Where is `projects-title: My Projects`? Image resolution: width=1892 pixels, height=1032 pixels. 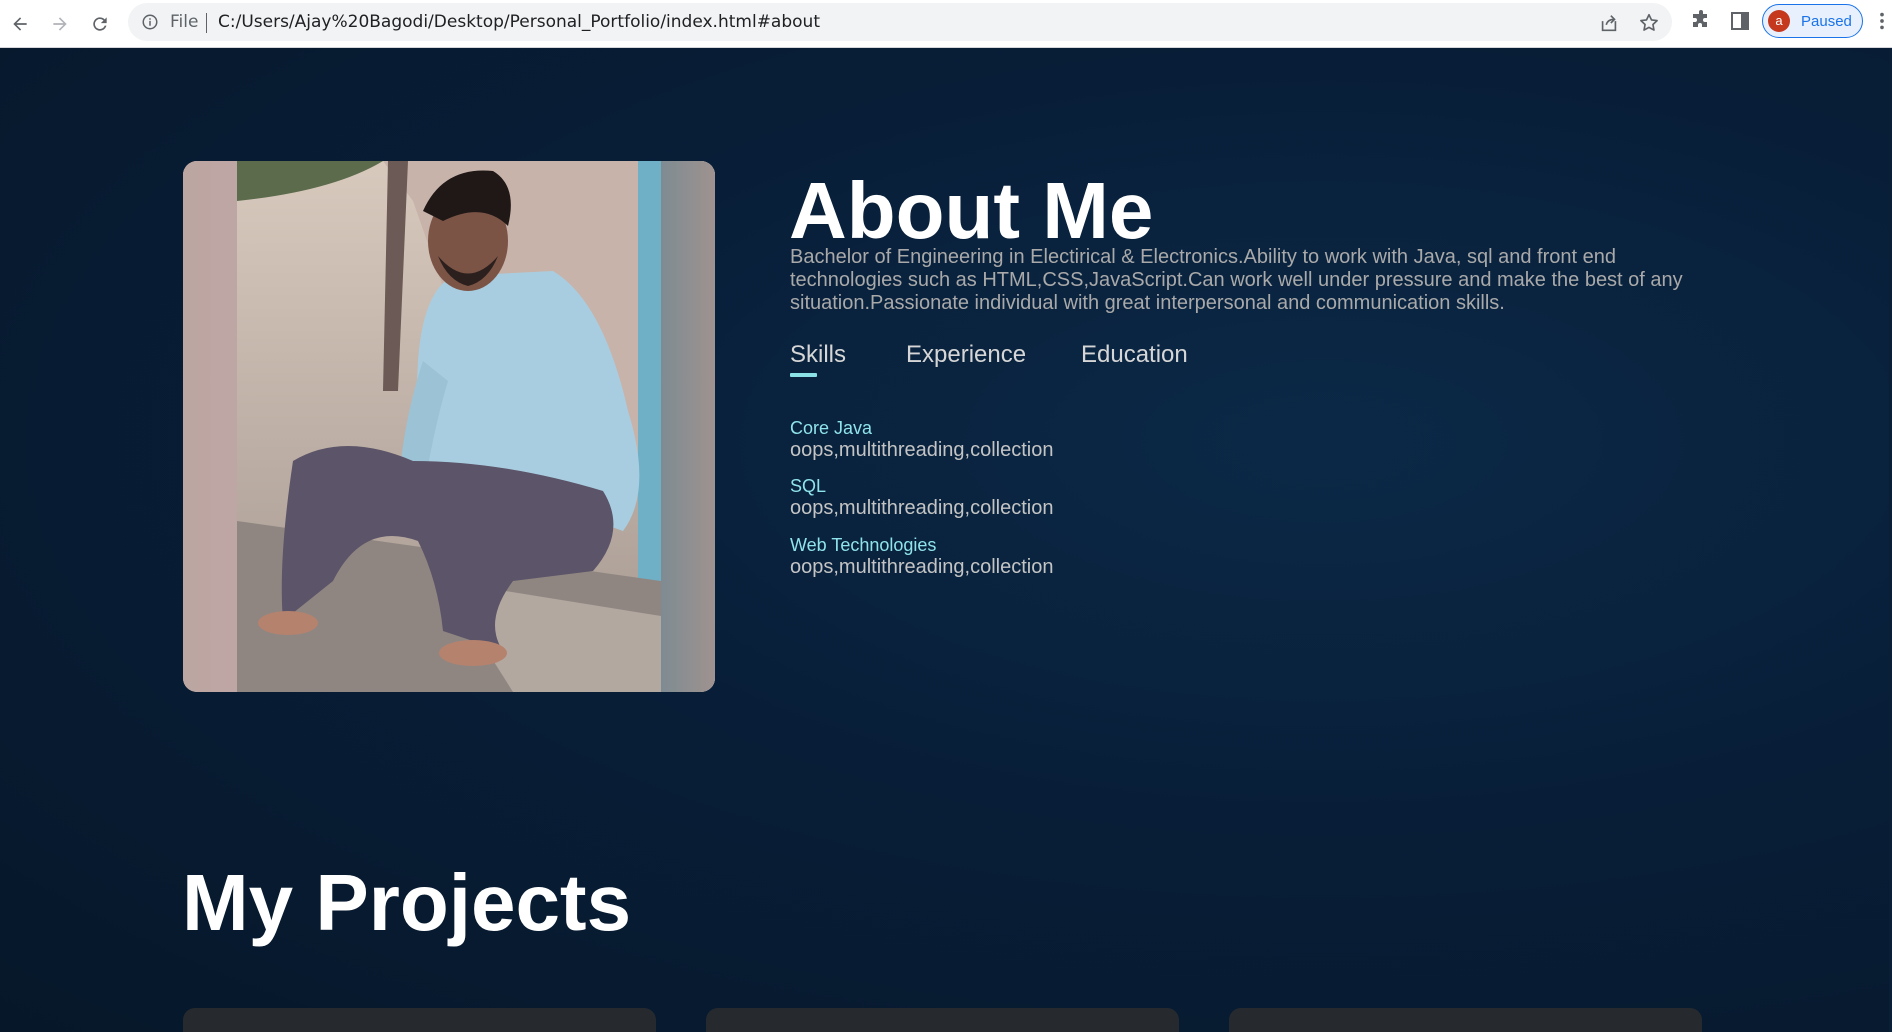 projects-title: My Projects is located at coordinates (407, 902).